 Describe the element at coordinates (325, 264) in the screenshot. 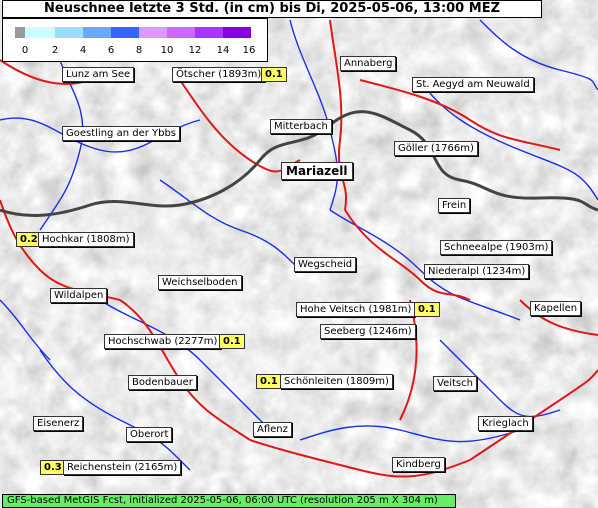

I see `place-wegscheid: Wegscheid` at that location.